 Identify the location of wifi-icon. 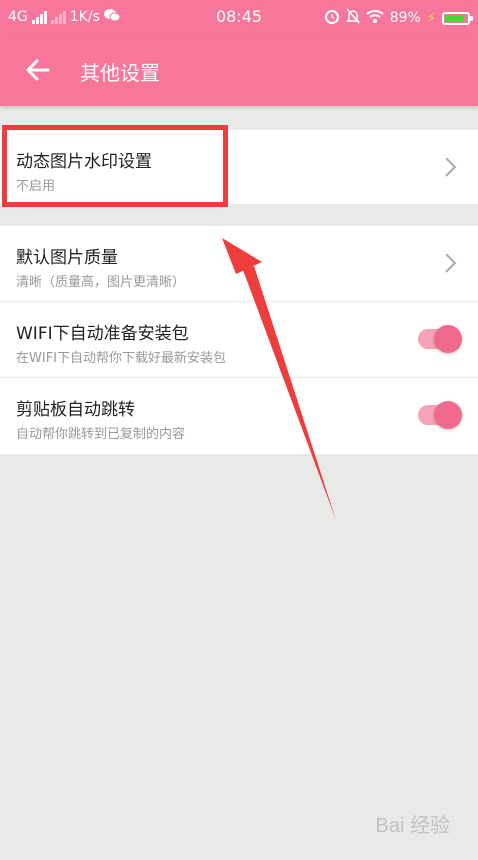
(375, 18).